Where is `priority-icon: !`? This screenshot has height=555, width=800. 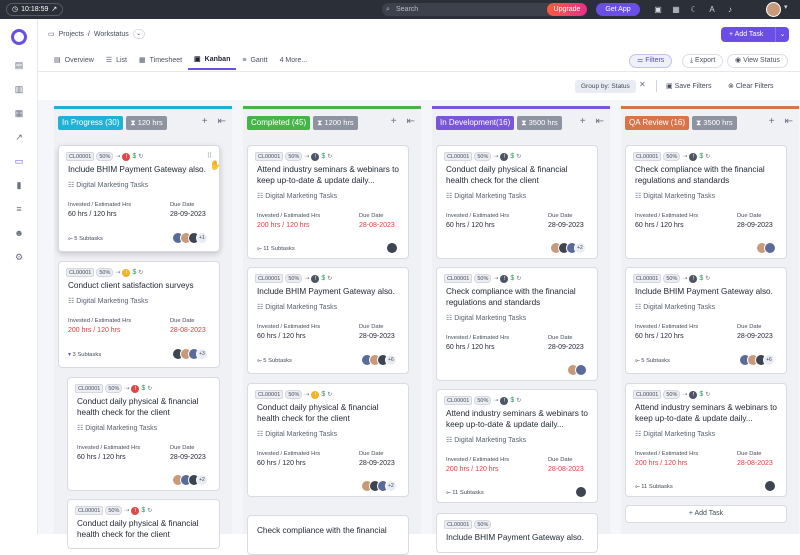 priority-icon: ! is located at coordinates (126, 272).